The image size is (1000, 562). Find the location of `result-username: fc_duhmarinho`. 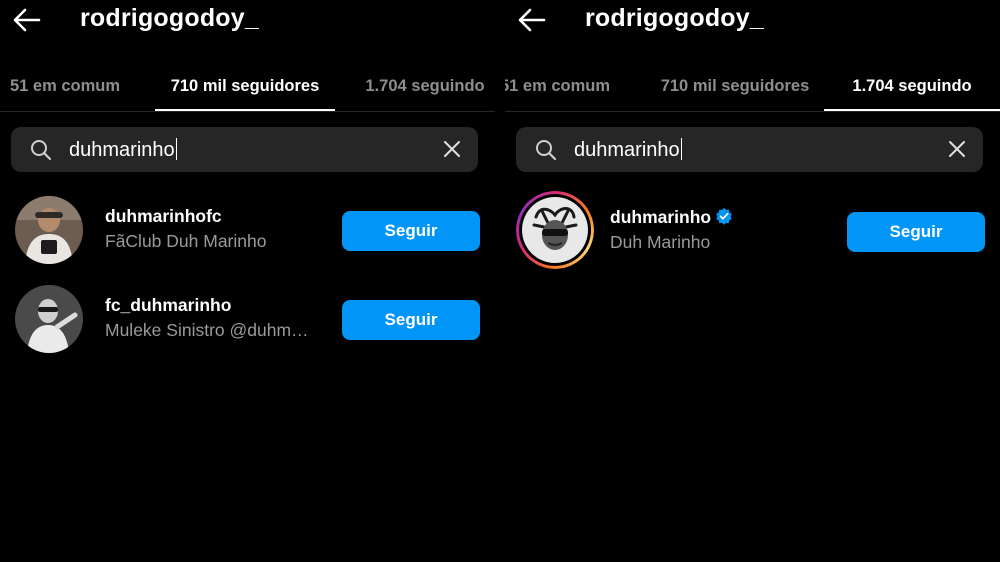

result-username: fc_duhmarinho is located at coordinates (168, 305).